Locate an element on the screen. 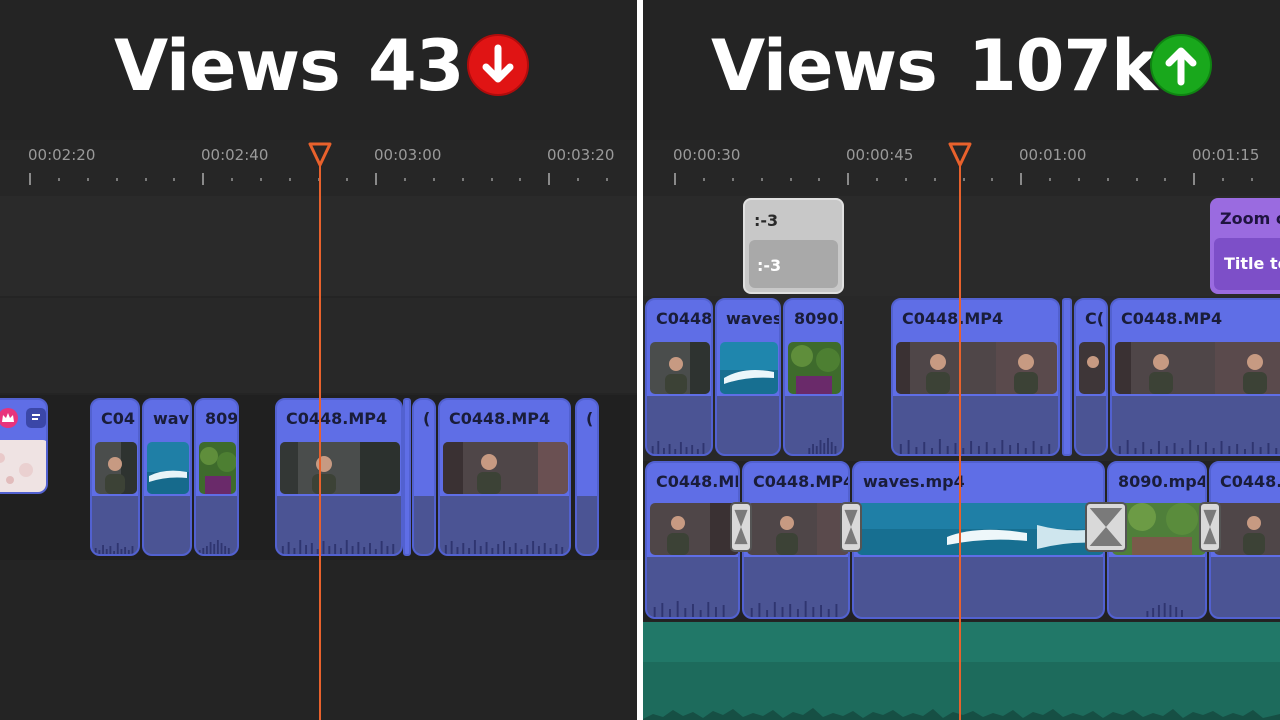 The image size is (1280, 720). clip-name: Title te is located at coordinates (1252, 263).